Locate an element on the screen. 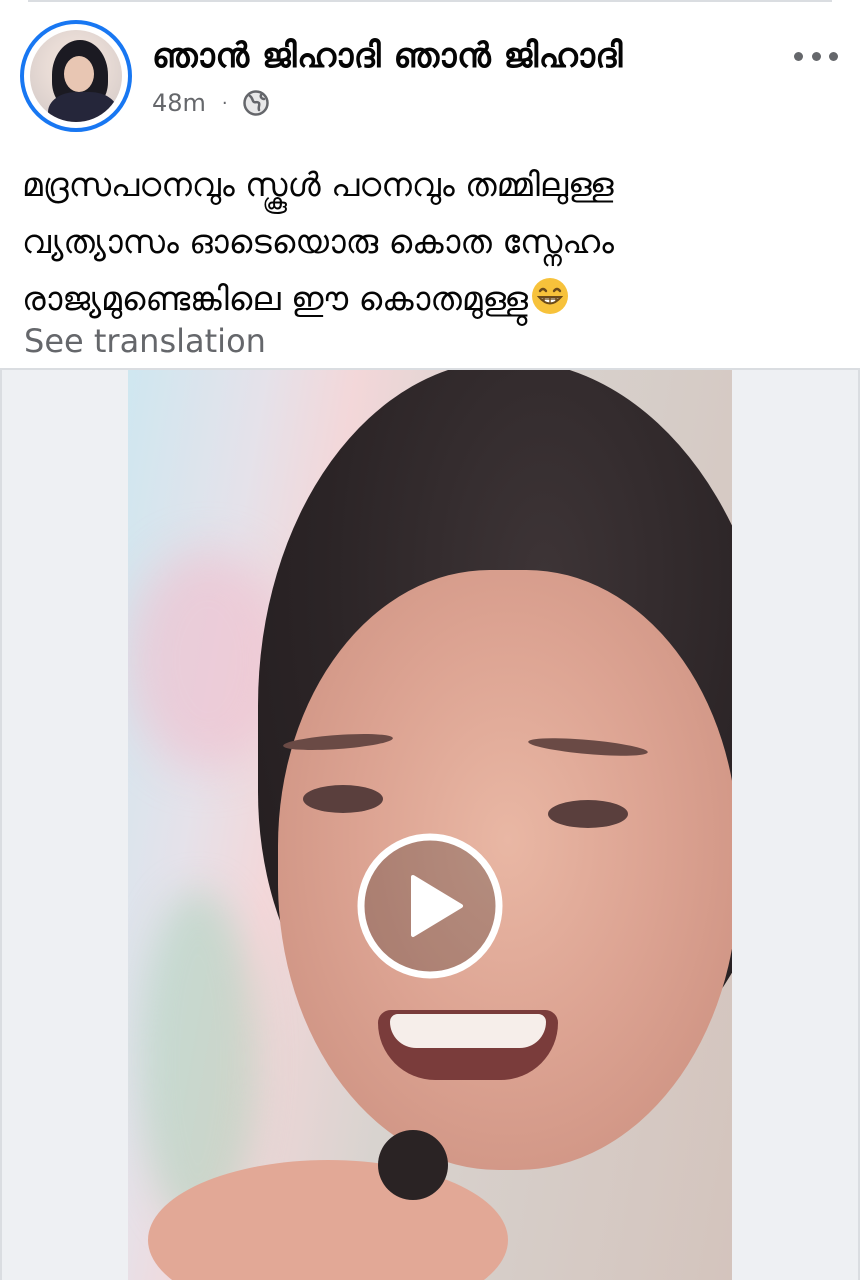  post-text-line: മദ്രസപഠനവും സ്കൂൾ പഠനവും തമ്മിലുള്ള is located at coordinates (318, 184).